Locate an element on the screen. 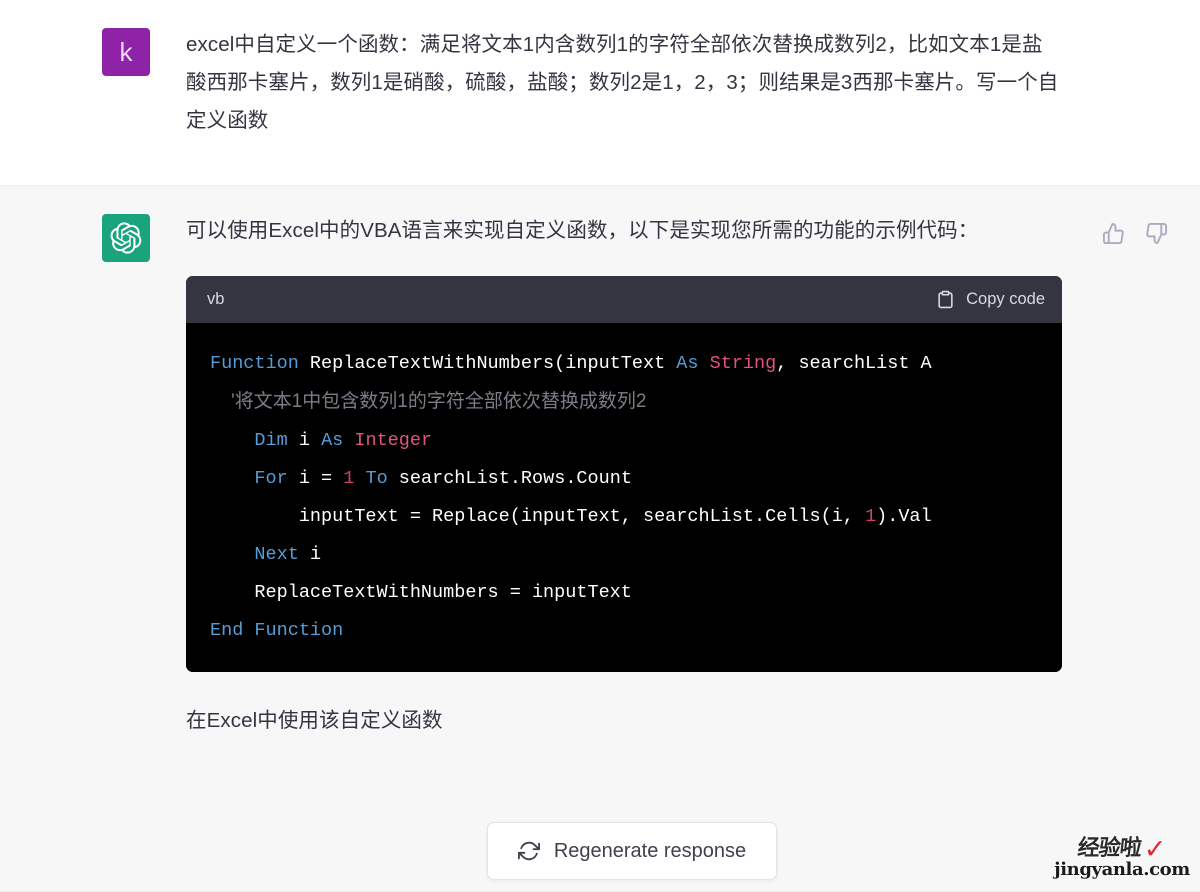  openai-logo-icon is located at coordinates (126, 238).